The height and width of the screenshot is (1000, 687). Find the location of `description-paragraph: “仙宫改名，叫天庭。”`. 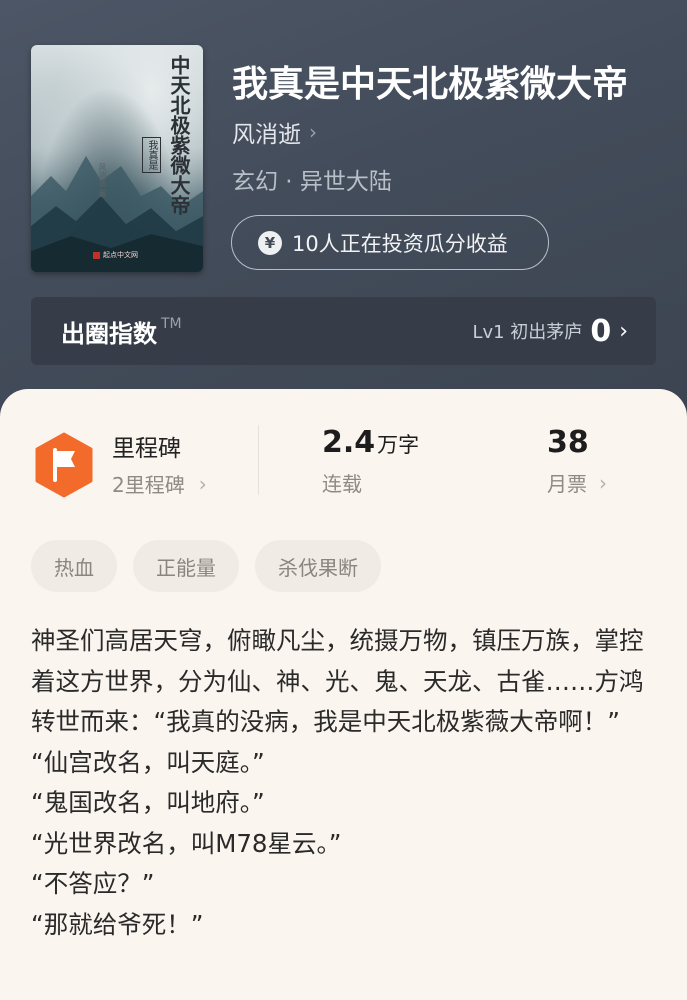

description-paragraph: “仙宫改名，叫天庭。” is located at coordinates (148, 762).